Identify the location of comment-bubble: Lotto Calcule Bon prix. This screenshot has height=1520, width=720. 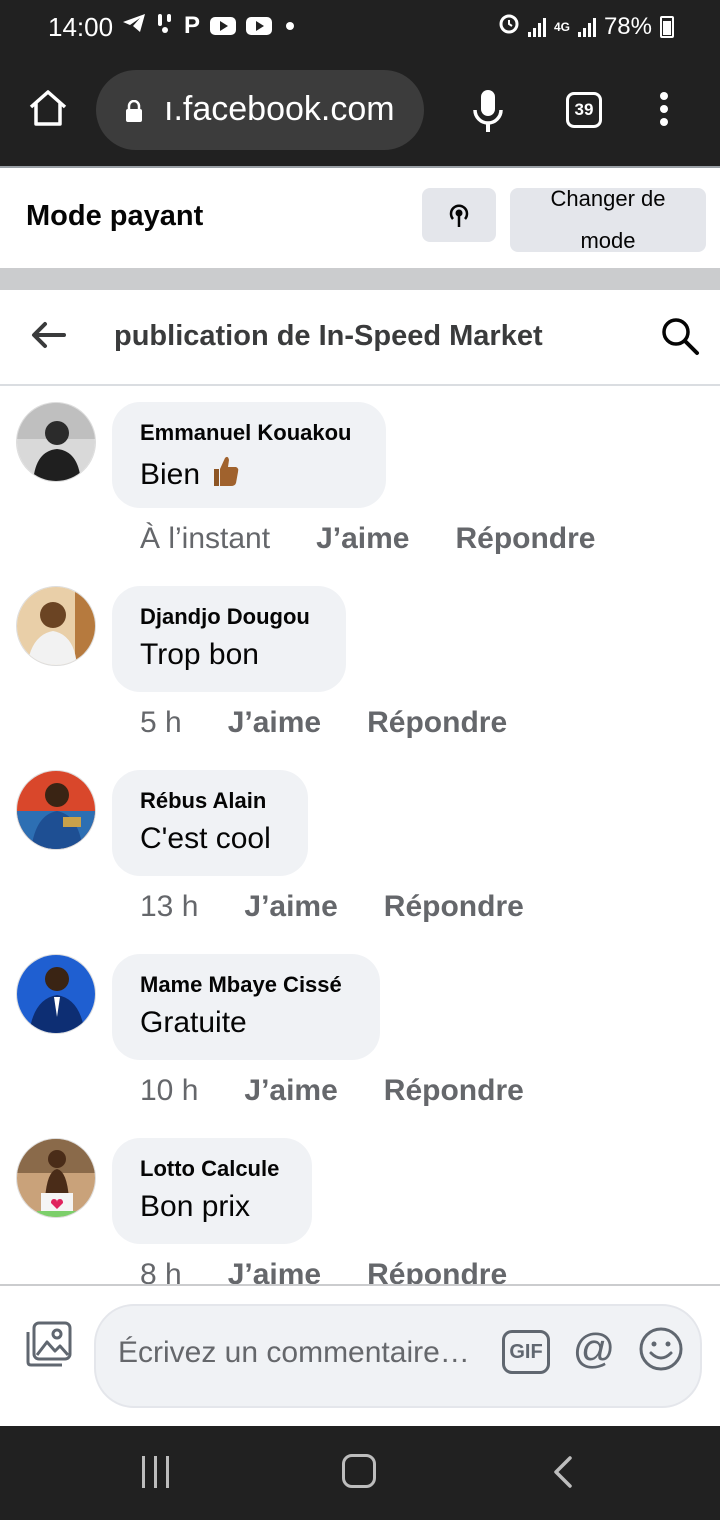
(212, 1191).